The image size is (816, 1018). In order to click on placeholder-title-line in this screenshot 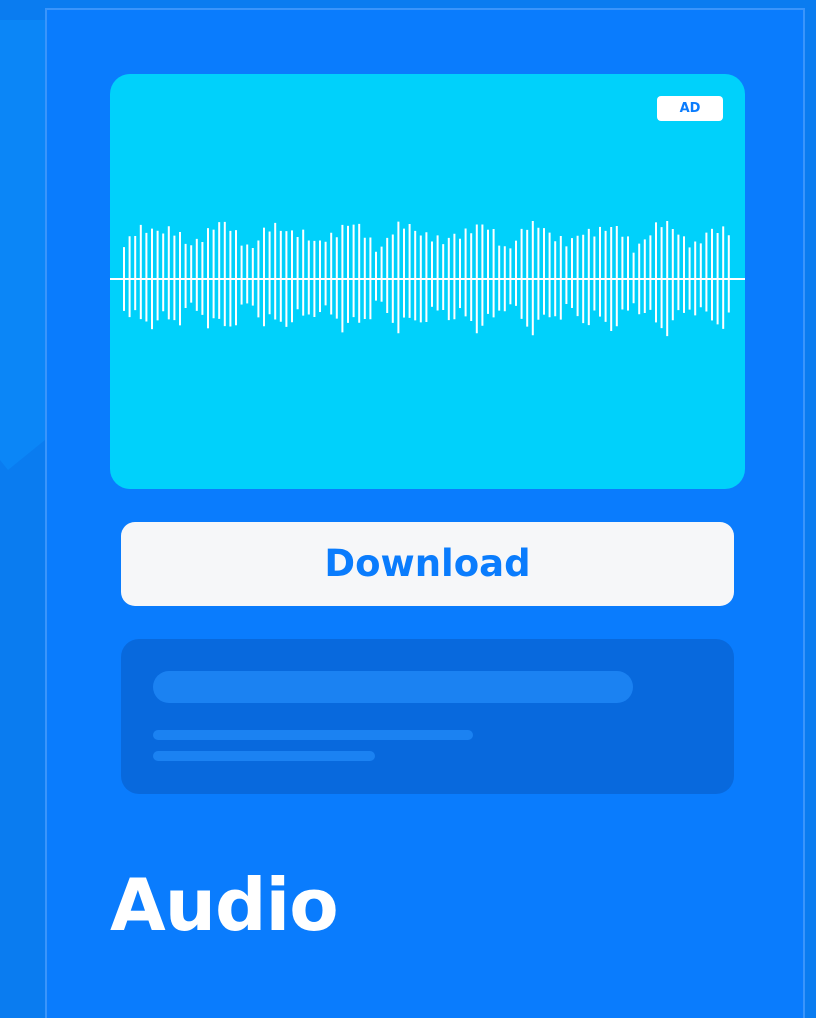, I will do `click(393, 687)`.